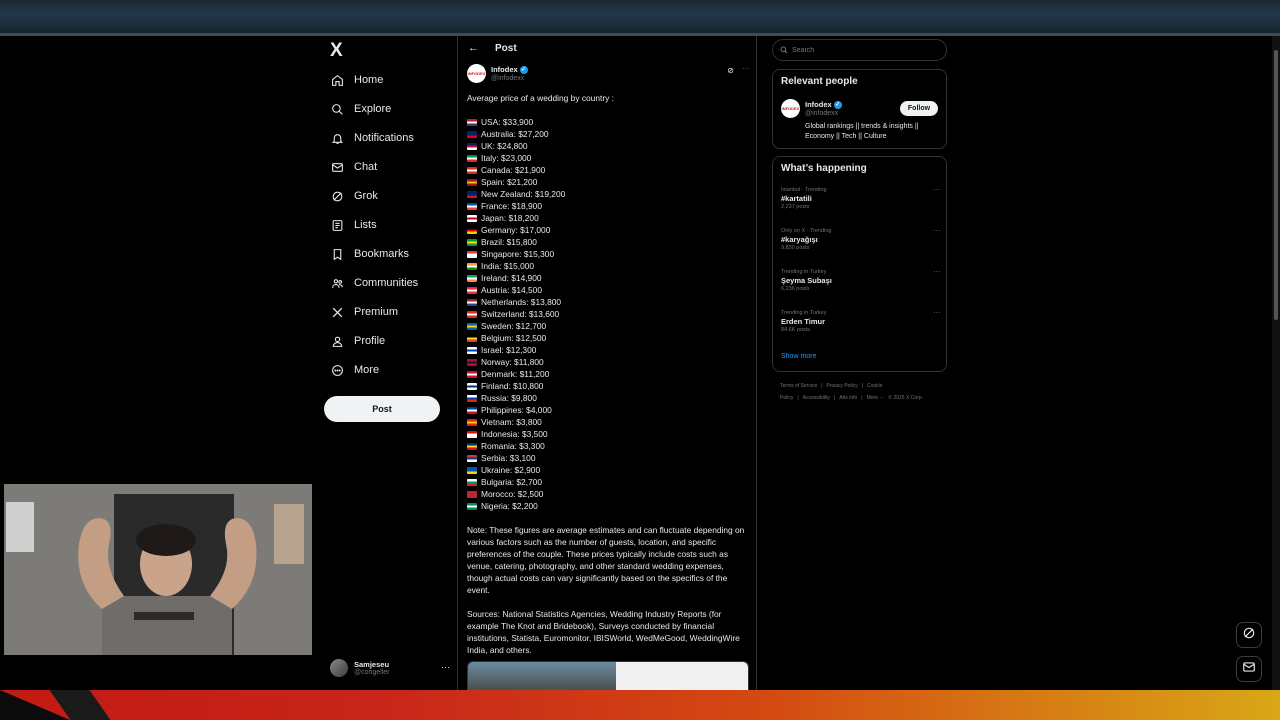 The height and width of the screenshot is (720, 1280). I want to click on x-logo: X, so click(339, 50).